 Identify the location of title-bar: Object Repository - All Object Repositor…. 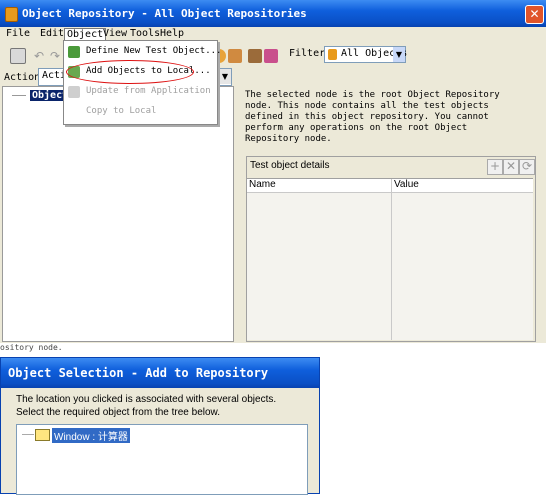
(273, 13).